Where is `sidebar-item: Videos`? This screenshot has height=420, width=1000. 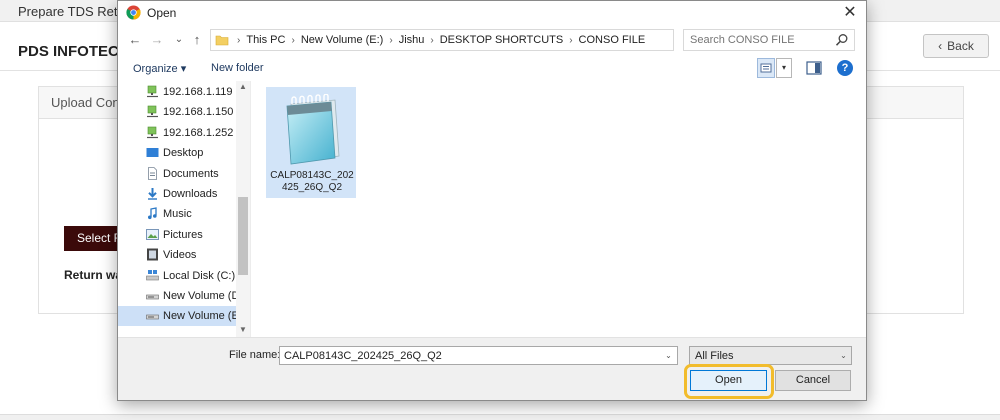 sidebar-item: Videos is located at coordinates (177, 255).